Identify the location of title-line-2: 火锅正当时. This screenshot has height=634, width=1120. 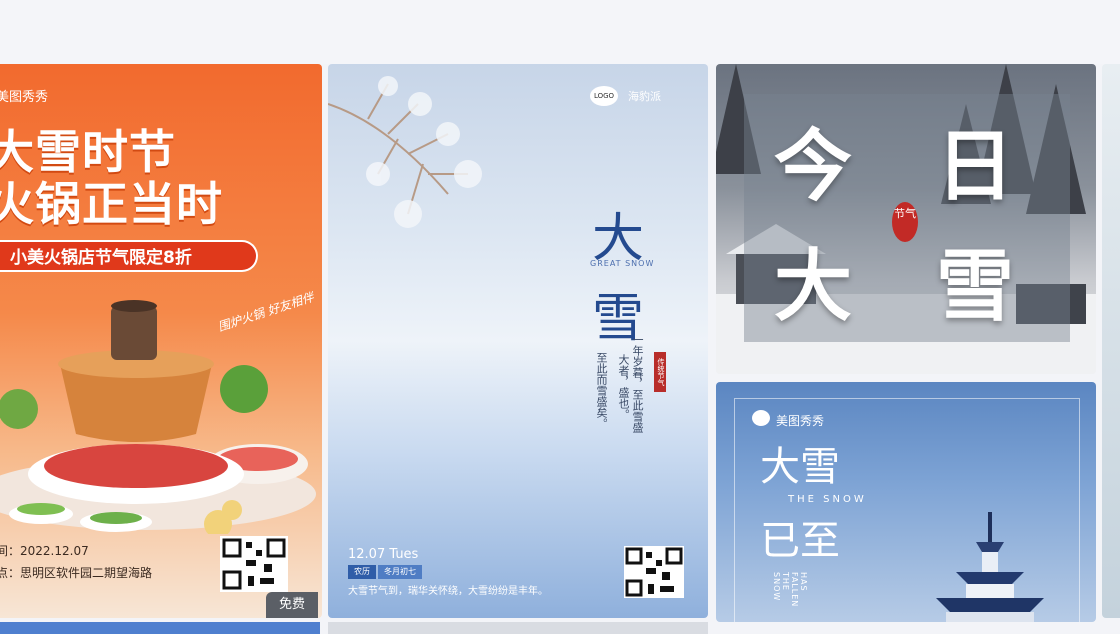
(111, 204).